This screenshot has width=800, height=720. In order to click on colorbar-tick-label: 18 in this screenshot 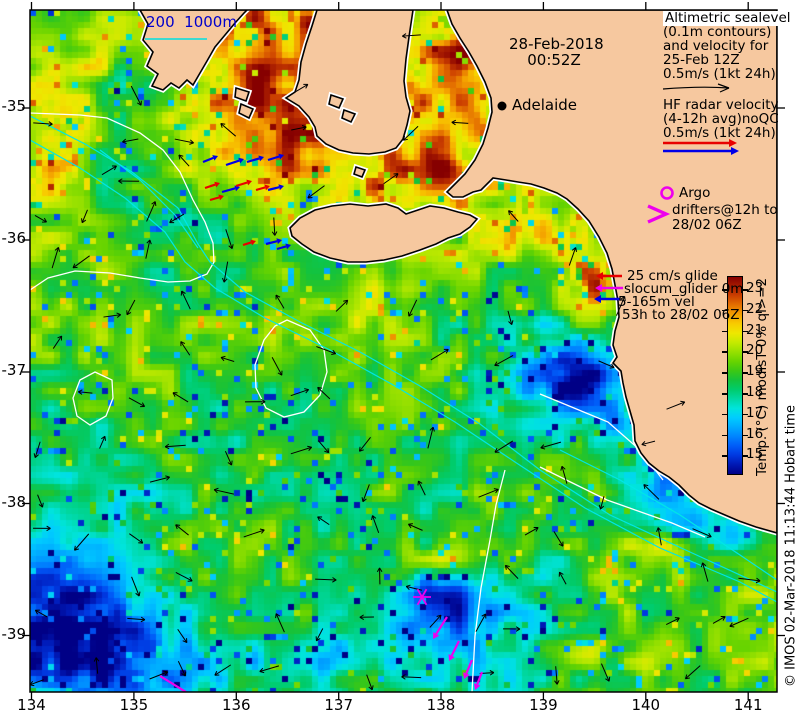, I will do `click(755, 392)`.